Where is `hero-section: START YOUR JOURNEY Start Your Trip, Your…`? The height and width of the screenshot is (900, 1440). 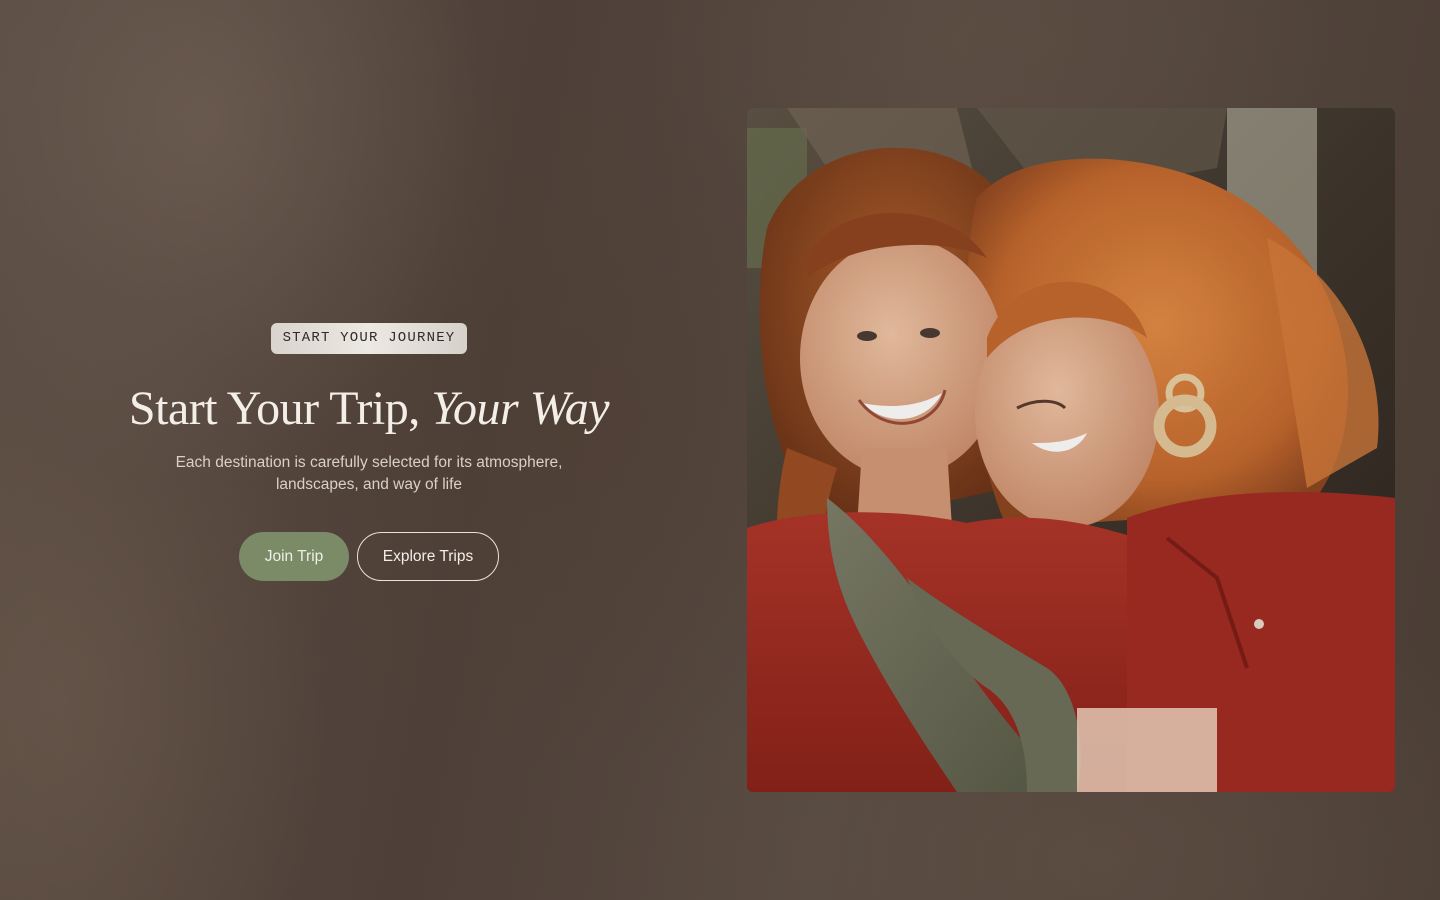
hero-section: START YOUR JOURNEY Start Your Trip, Your… is located at coordinates (369, 452).